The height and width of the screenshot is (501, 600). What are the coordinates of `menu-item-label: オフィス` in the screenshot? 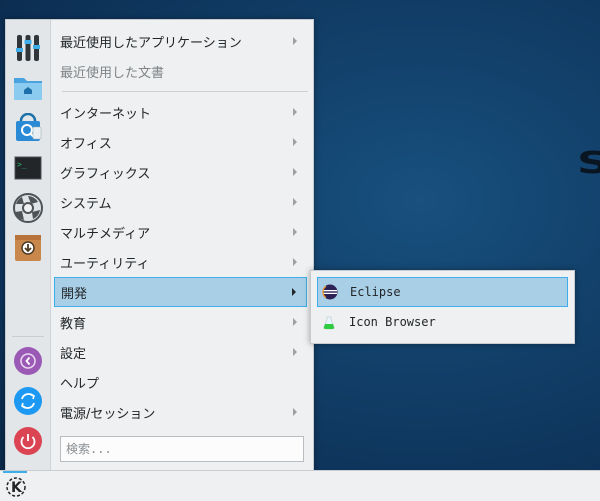 It's located at (86, 144).